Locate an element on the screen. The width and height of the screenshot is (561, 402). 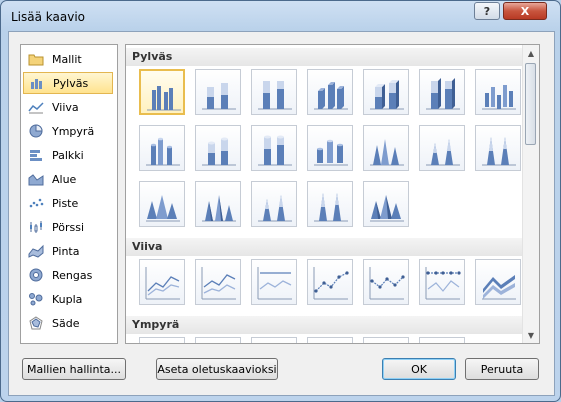
radar-chart-icon is located at coordinates (36, 323).